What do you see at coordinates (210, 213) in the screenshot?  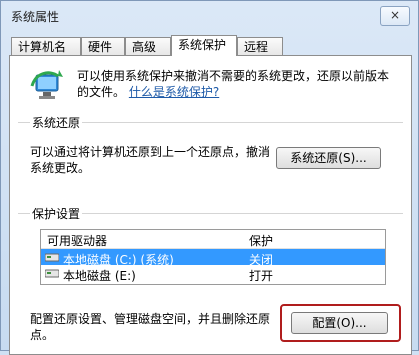 I see `protection-settings-group: 保护设置` at bounding box center [210, 213].